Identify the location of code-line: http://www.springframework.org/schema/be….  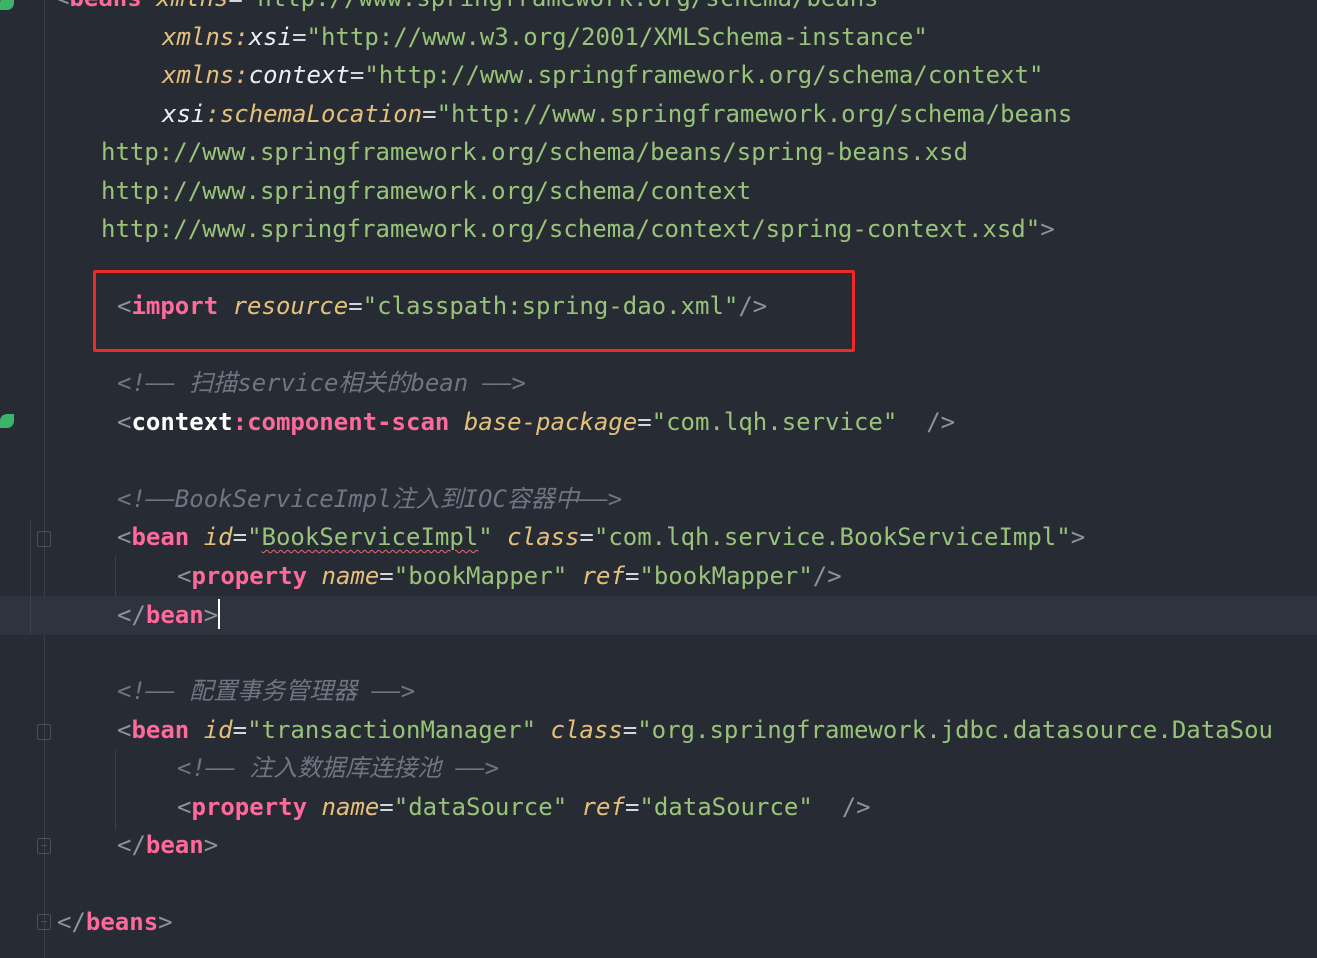
(534, 152).